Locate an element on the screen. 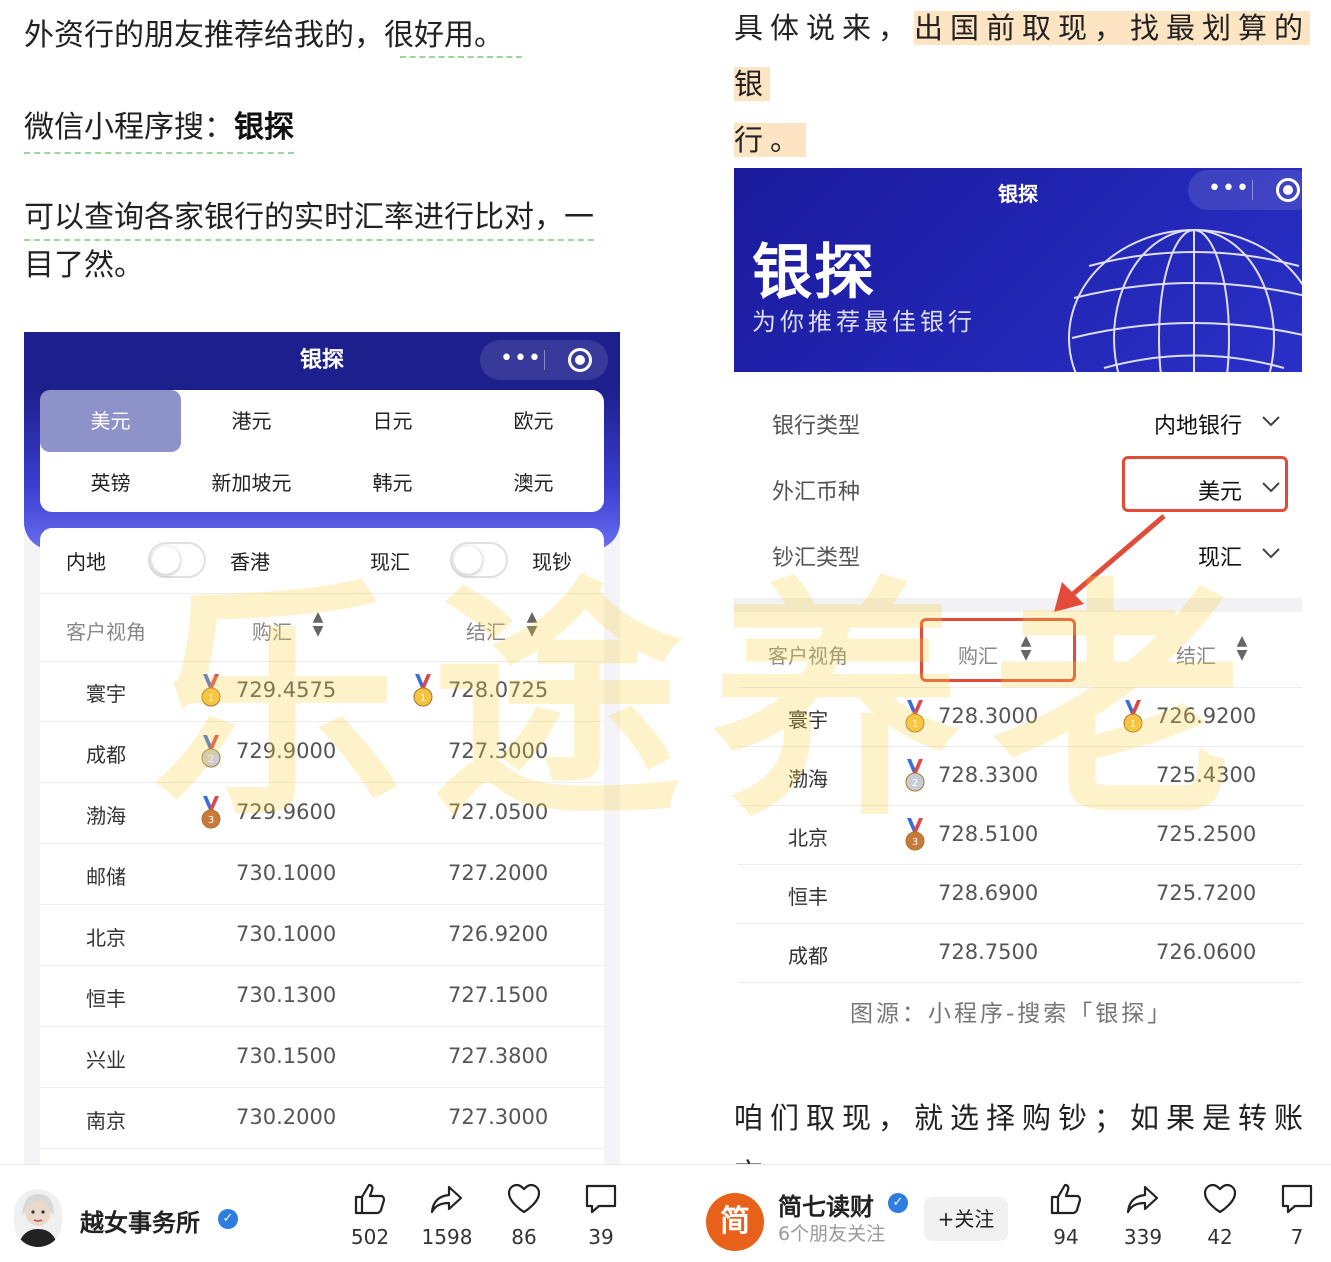 The image size is (1331, 1262). post-footer: 简 简七读财 ✓ 6个朋友关注 +关注 94 339 42 7 is located at coordinates (985, 1213).